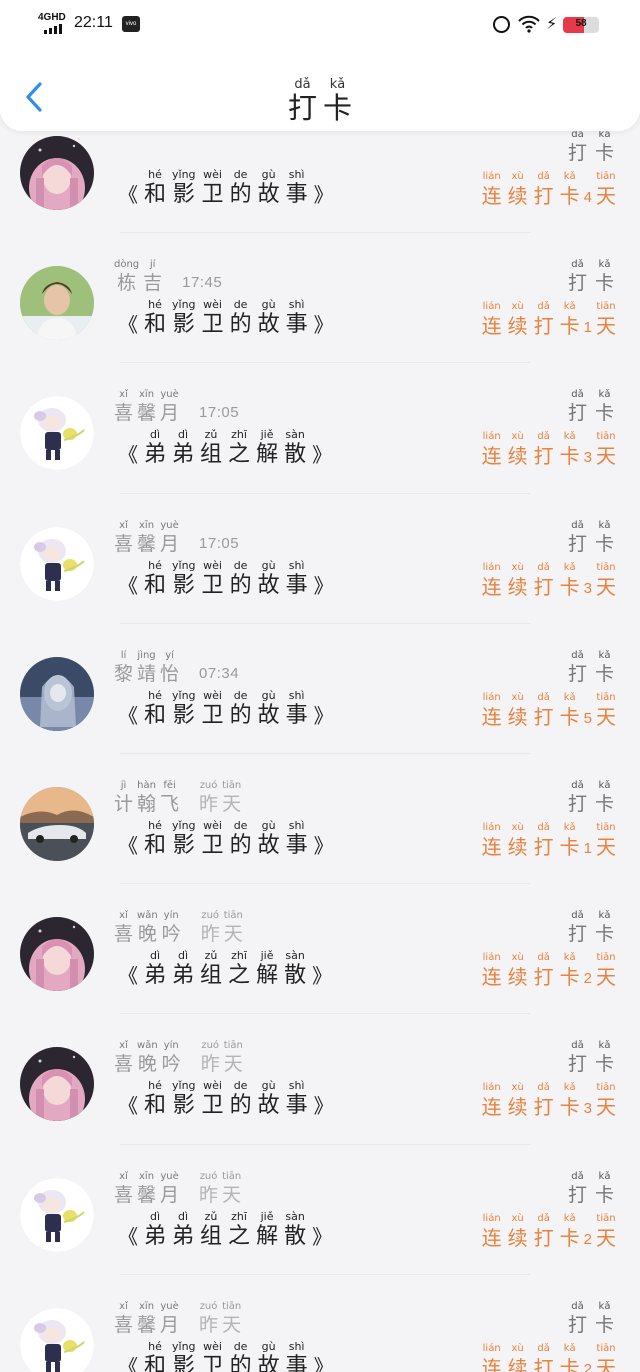  What do you see at coordinates (552, 23) in the screenshot?
I see `charging-icon: ⚡` at bounding box center [552, 23].